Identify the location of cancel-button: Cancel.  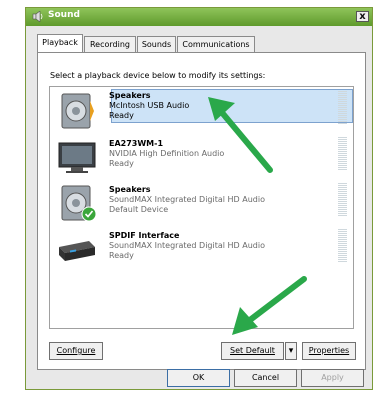
(265, 378).